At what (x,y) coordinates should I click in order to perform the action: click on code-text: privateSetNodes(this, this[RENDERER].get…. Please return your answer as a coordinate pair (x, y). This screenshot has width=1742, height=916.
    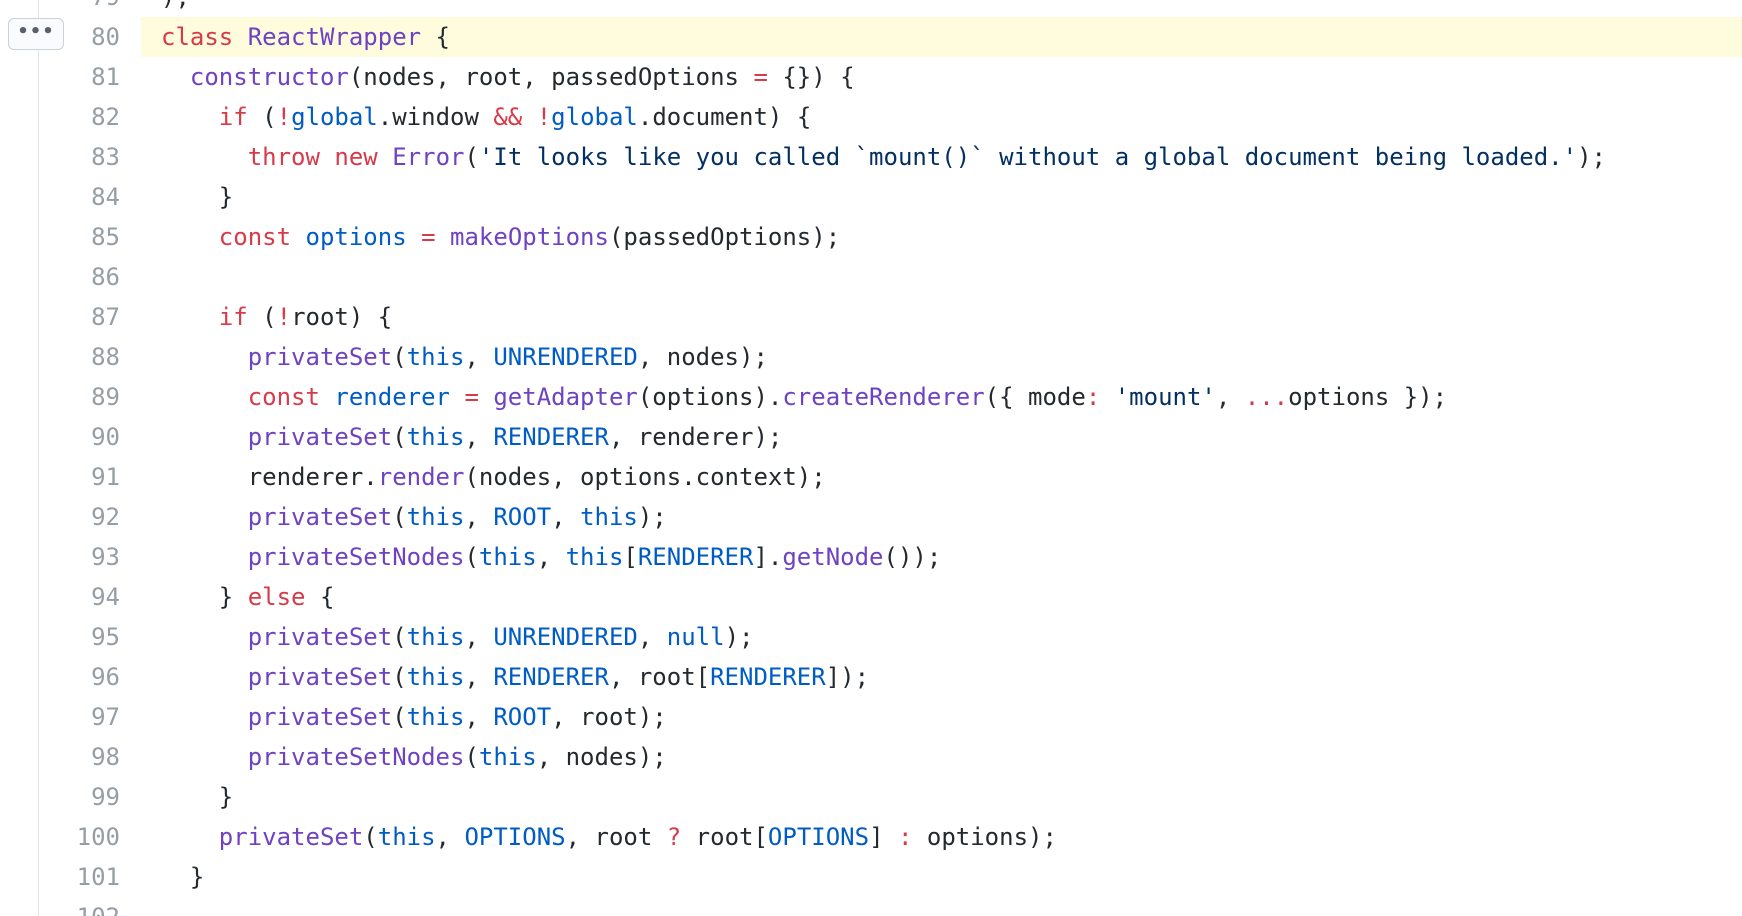
    Looking at the image, I should click on (941, 557).